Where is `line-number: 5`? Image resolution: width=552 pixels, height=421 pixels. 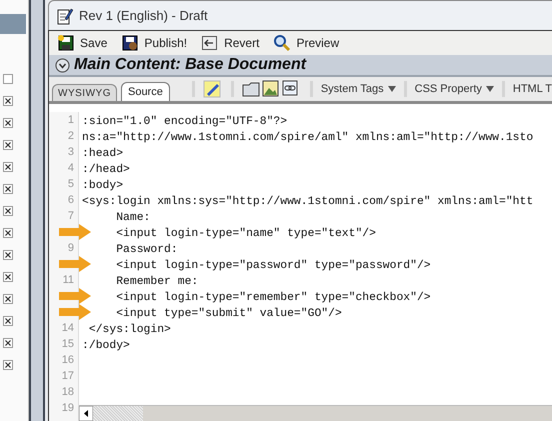
line-number: 5 is located at coordinates (71, 184).